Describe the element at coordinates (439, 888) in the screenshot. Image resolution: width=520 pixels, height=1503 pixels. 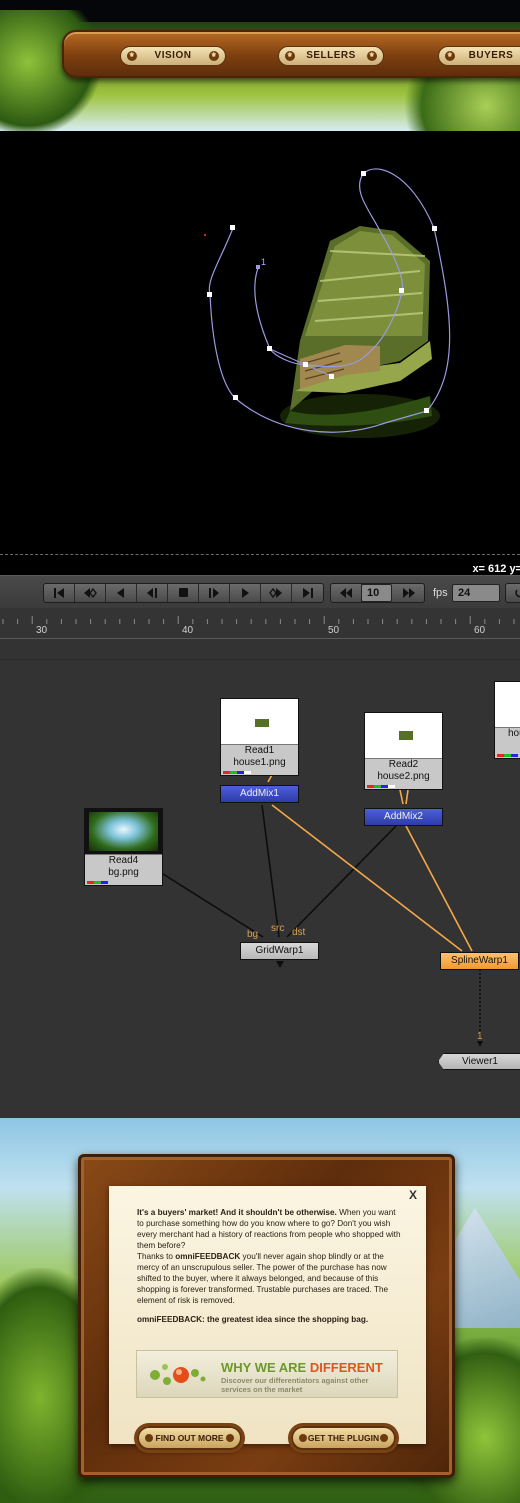
I see `wire-addmix2-splinewarp` at that location.